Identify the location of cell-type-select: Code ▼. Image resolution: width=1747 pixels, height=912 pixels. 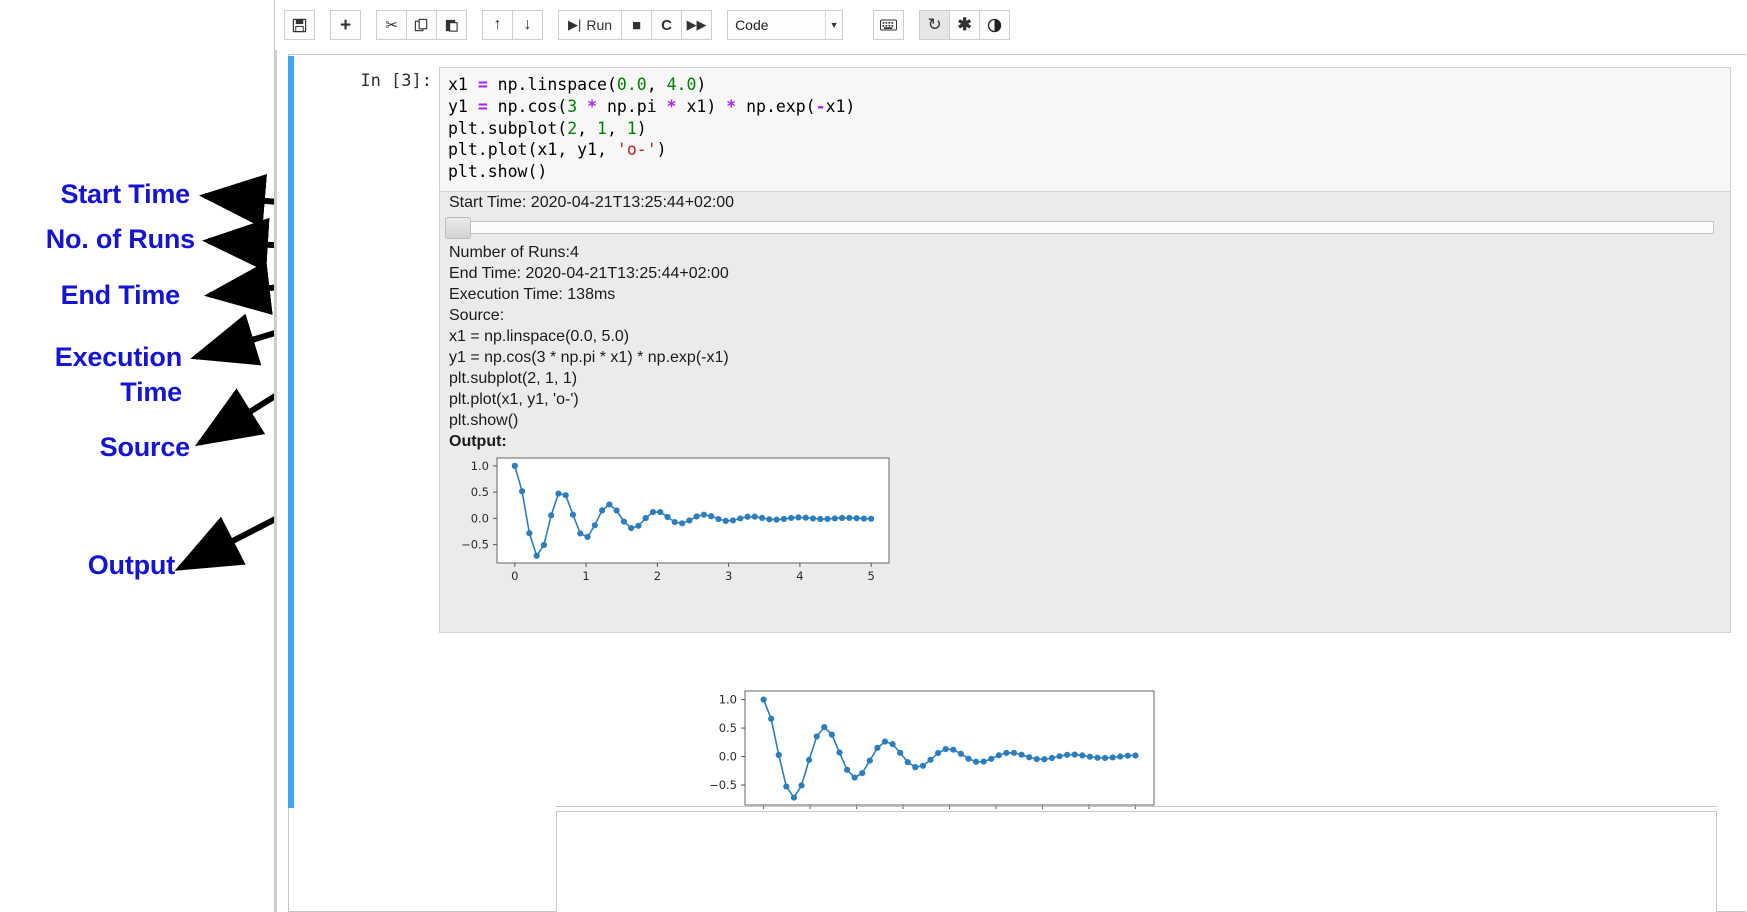
(785, 25).